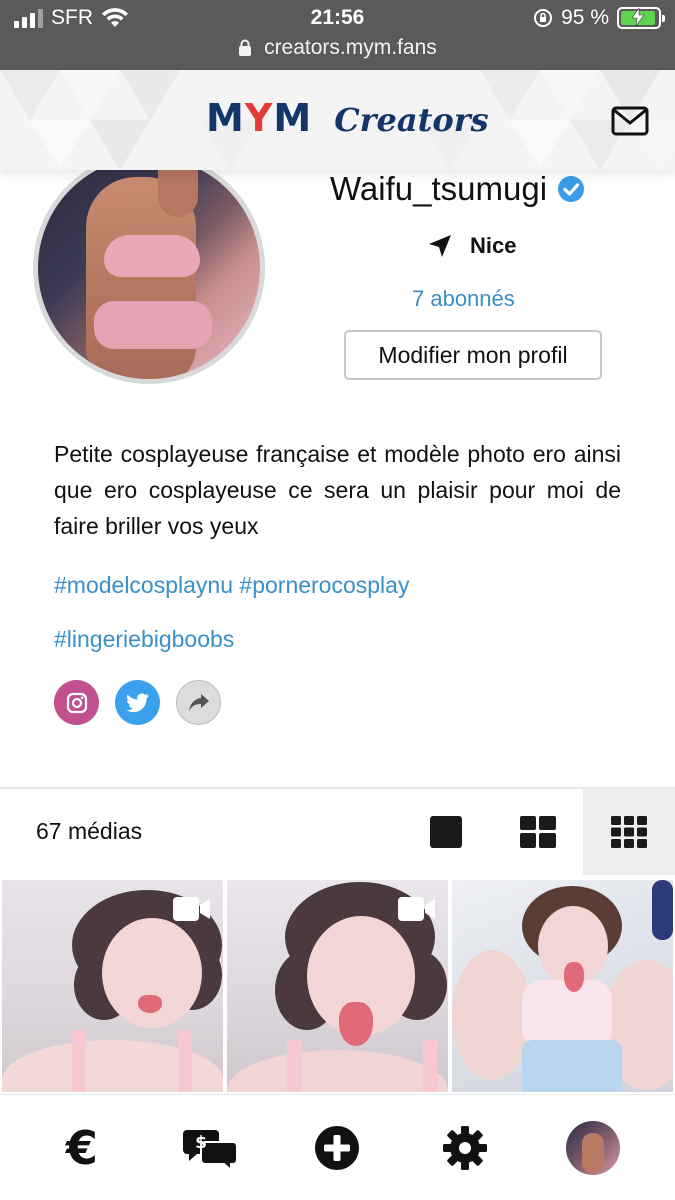 Image resolution: width=675 pixels, height=1200 pixels. I want to click on app-header: MYM Creators, so click(337, 120).